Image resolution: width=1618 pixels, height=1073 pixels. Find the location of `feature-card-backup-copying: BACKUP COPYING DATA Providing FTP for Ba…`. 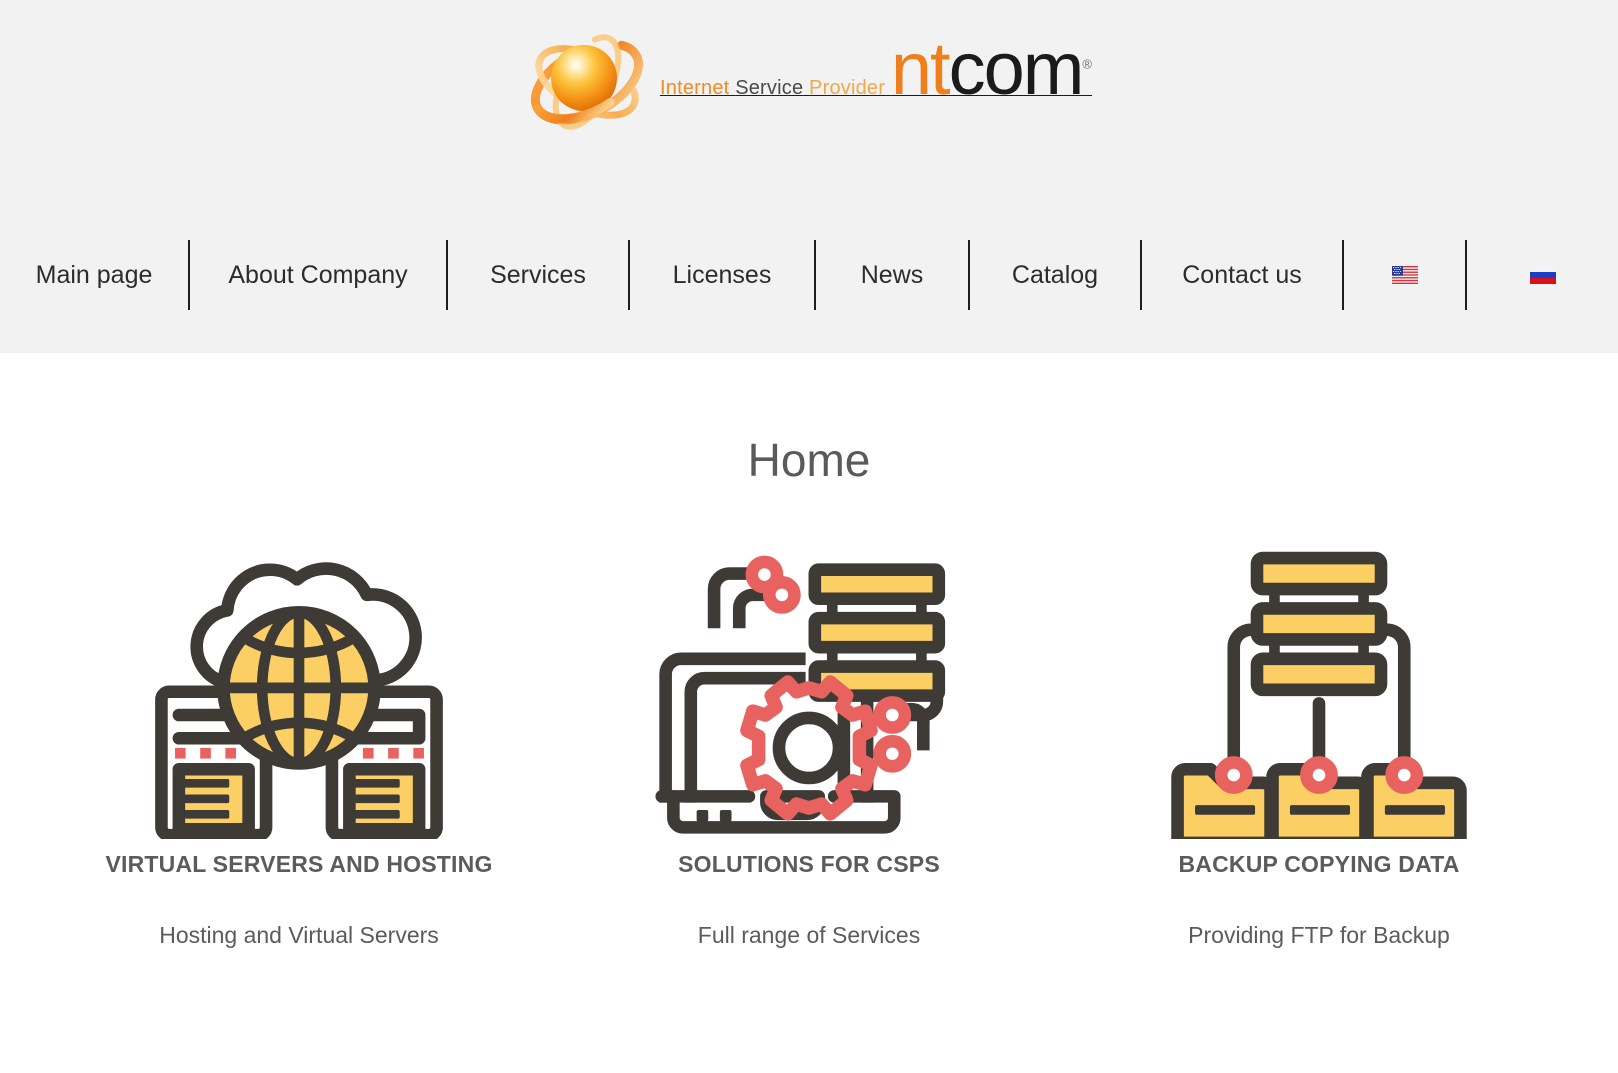

feature-card-backup-copying: BACKUP COPYING DATA Providing FTP for Ba… is located at coordinates (1319, 739).